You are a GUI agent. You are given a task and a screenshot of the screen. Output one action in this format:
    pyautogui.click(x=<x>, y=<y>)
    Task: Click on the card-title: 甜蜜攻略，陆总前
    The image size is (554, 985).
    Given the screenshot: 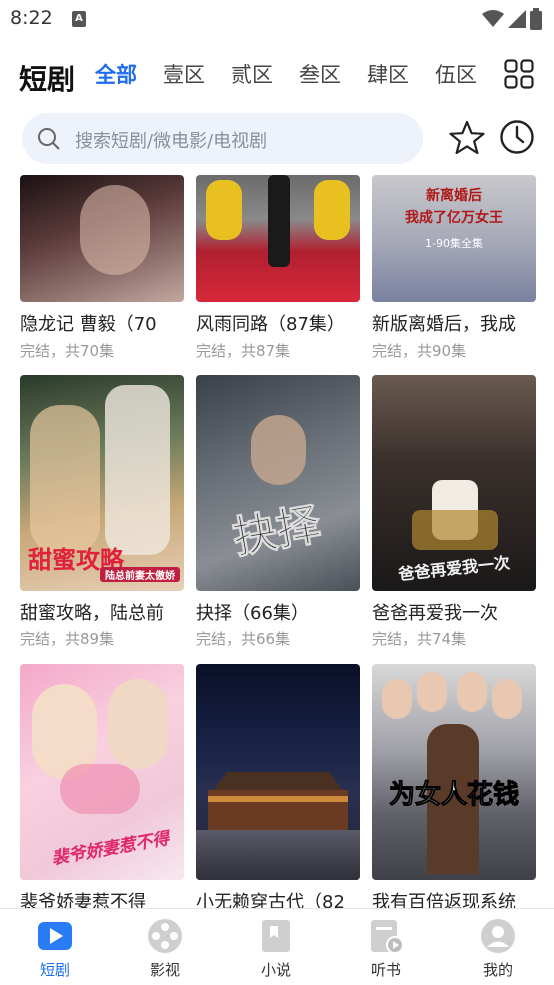 What is the action you would take?
    pyautogui.click(x=92, y=613)
    